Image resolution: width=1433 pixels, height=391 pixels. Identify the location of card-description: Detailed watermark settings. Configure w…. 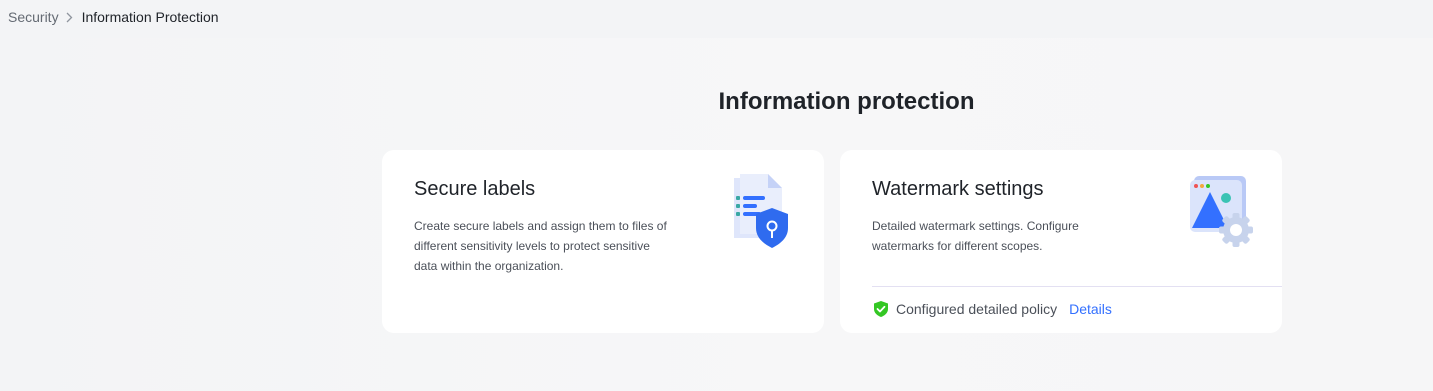
(975, 236).